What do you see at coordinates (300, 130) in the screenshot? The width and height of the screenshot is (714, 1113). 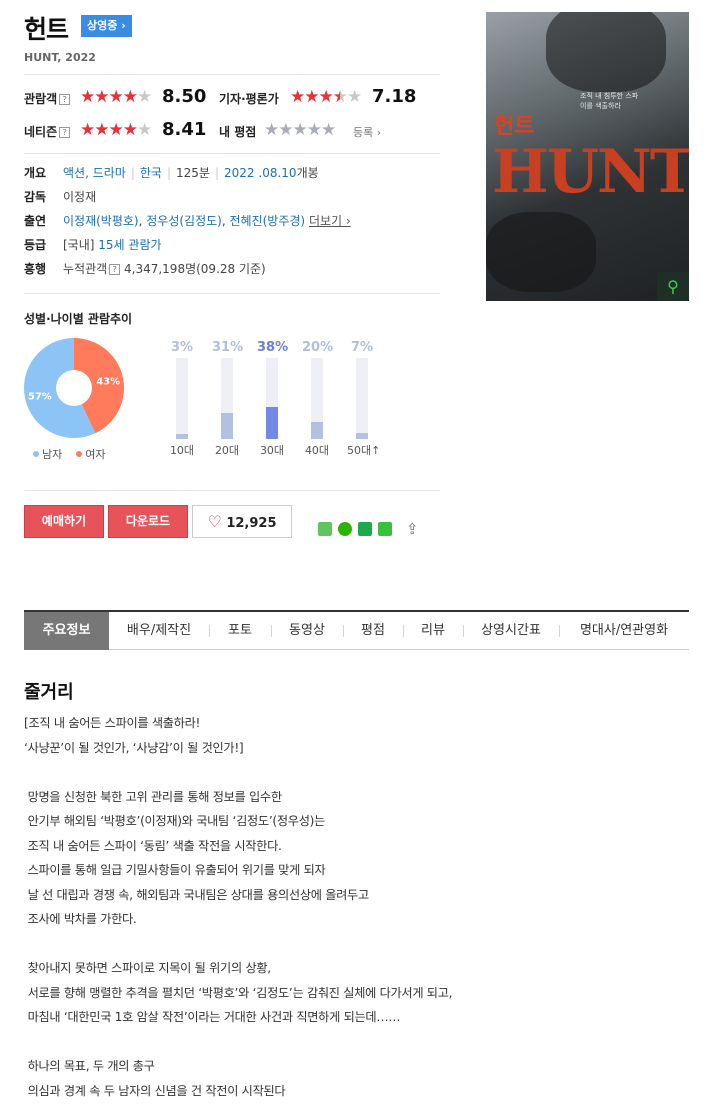 I see `my-rating-stars: ★★★★★` at bounding box center [300, 130].